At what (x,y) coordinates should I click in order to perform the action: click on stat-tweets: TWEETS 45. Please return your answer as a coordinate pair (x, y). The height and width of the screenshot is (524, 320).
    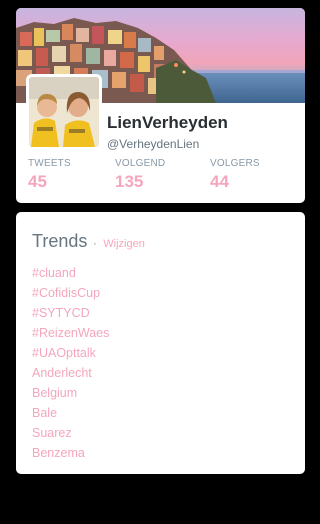
    Looking at the image, I should click on (49, 175).